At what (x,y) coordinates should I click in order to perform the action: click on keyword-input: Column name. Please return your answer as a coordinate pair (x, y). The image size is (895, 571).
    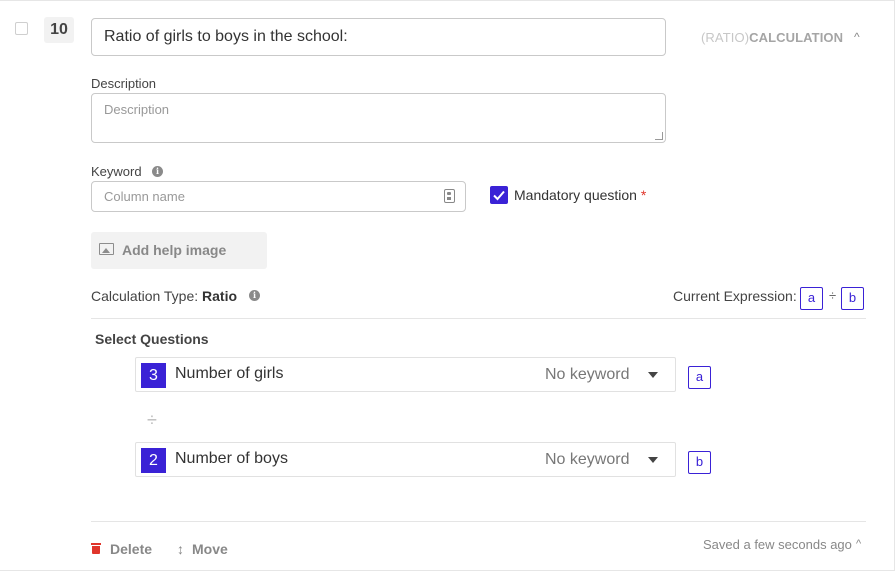
    Looking at the image, I should click on (278, 196).